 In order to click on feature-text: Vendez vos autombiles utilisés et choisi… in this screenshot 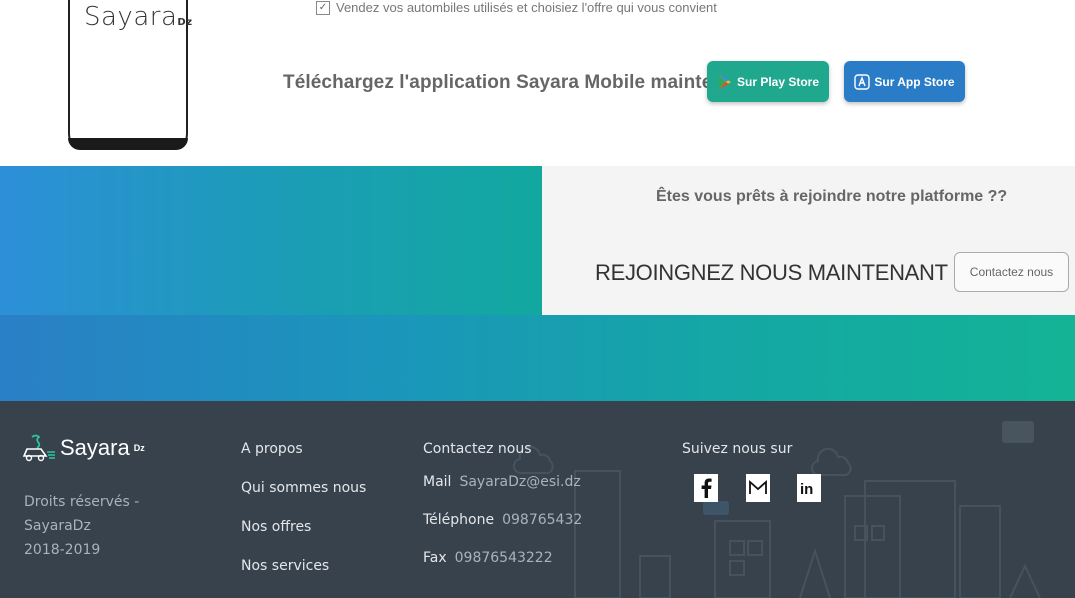, I will do `click(526, 7)`.